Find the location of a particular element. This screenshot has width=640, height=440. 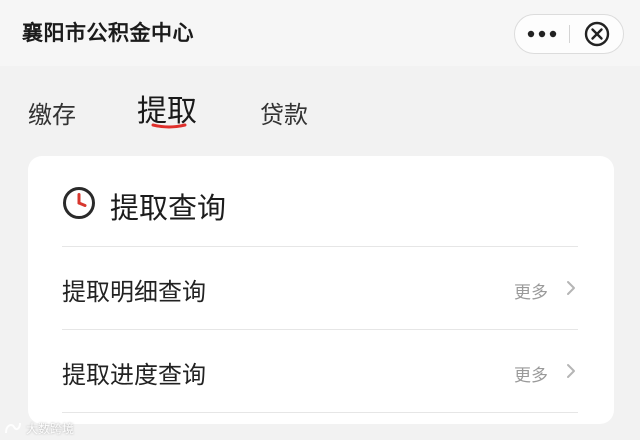

tab-label: 贷款 is located at coordinates (284, 115).